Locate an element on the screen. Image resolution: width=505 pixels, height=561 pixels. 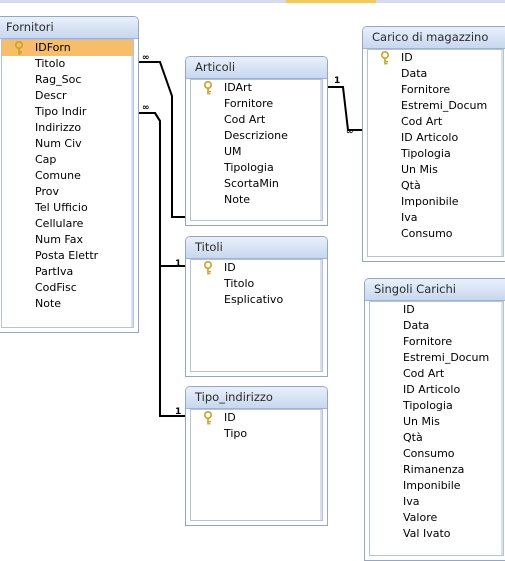
field-name: Consumo is located at coordinates (427, 233).